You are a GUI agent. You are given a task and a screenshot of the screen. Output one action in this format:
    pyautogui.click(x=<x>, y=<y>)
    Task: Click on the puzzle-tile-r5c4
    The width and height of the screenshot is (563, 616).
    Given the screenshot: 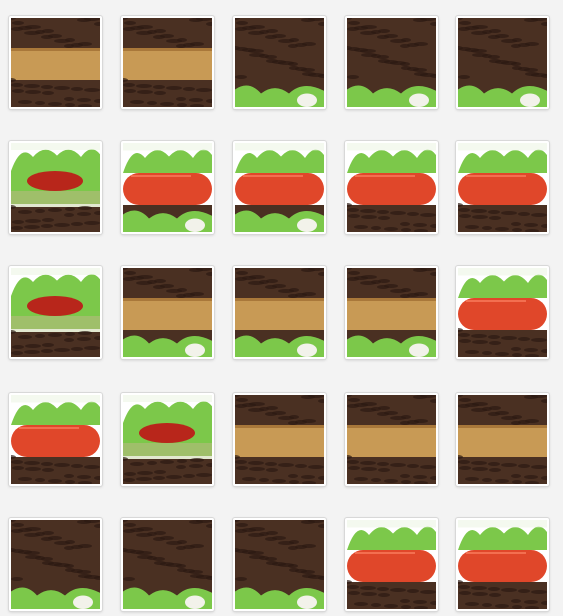 What is the action you would take?
    pyautogui.click(x=391, y=564)
    